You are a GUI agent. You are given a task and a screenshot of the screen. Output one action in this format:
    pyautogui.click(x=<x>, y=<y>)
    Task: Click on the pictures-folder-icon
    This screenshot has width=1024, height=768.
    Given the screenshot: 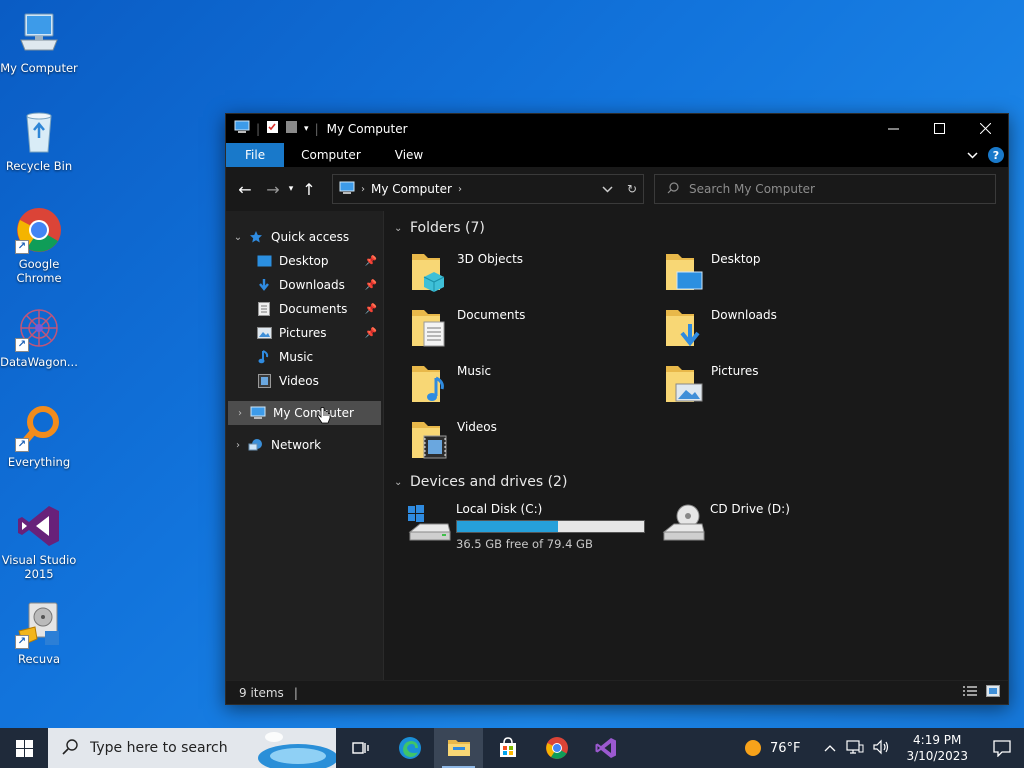 What is the action you would take?
    pyautogui.click(x=684, y=383)
    